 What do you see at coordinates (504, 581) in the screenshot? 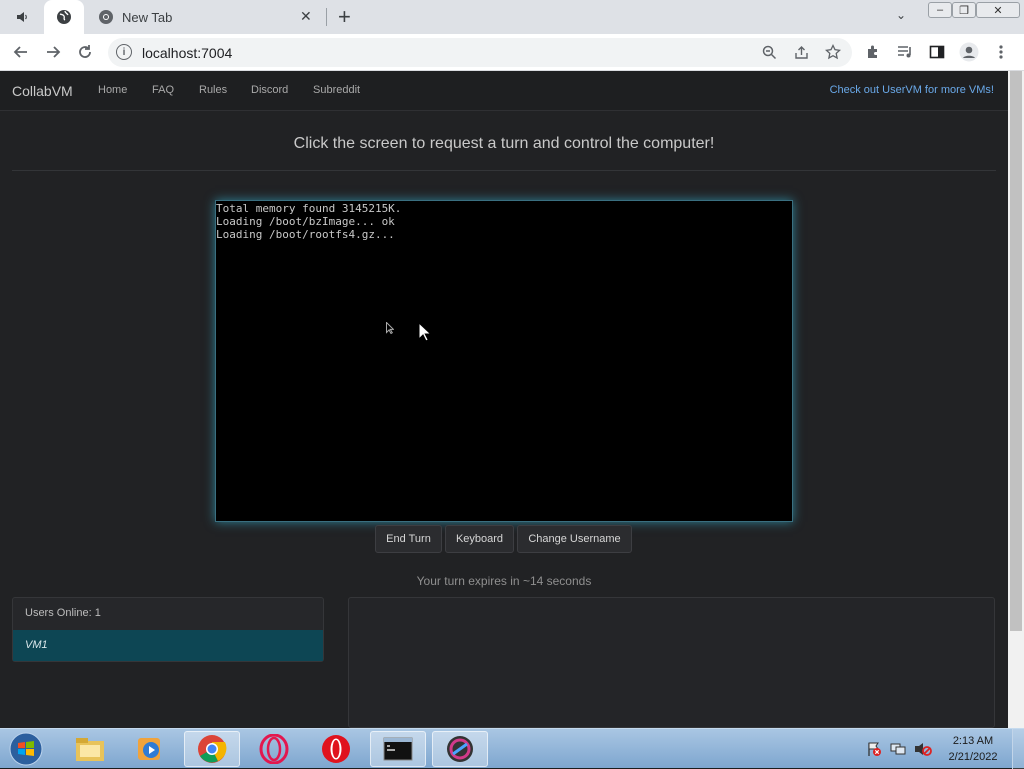
I see `turn-status-text: Your turn expires in ~14 seconds` at bounding box center [504, 581].